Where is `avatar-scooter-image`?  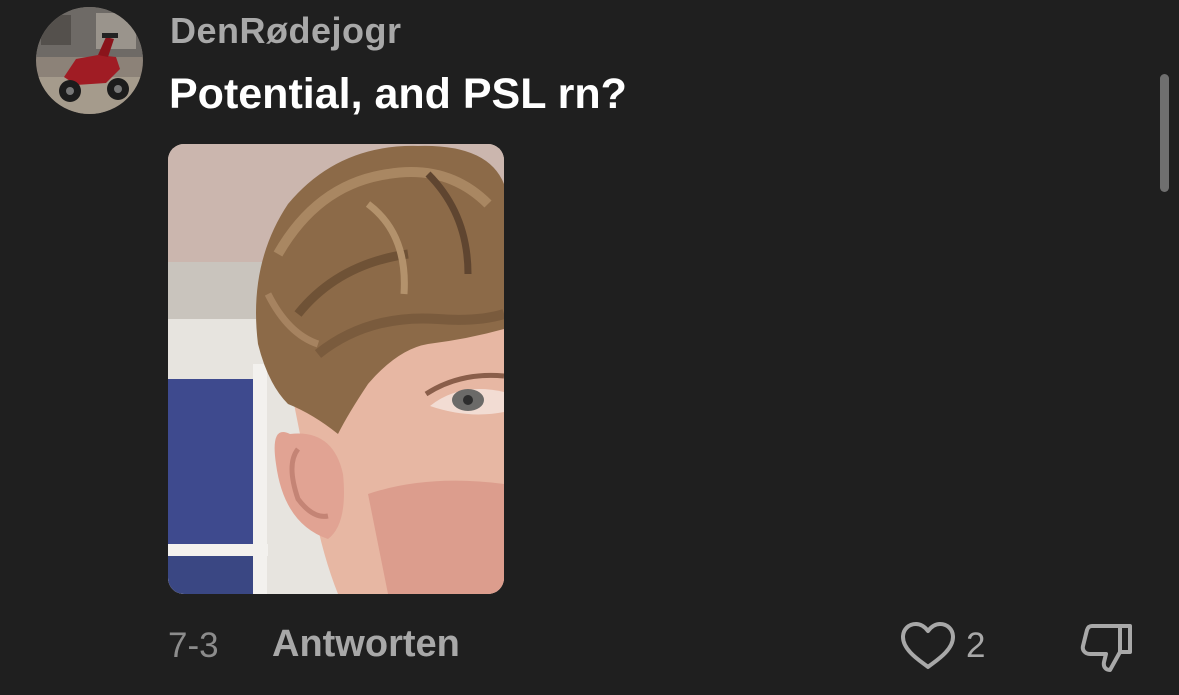
avatar-scooter-image is located at coordinates (89, 60).